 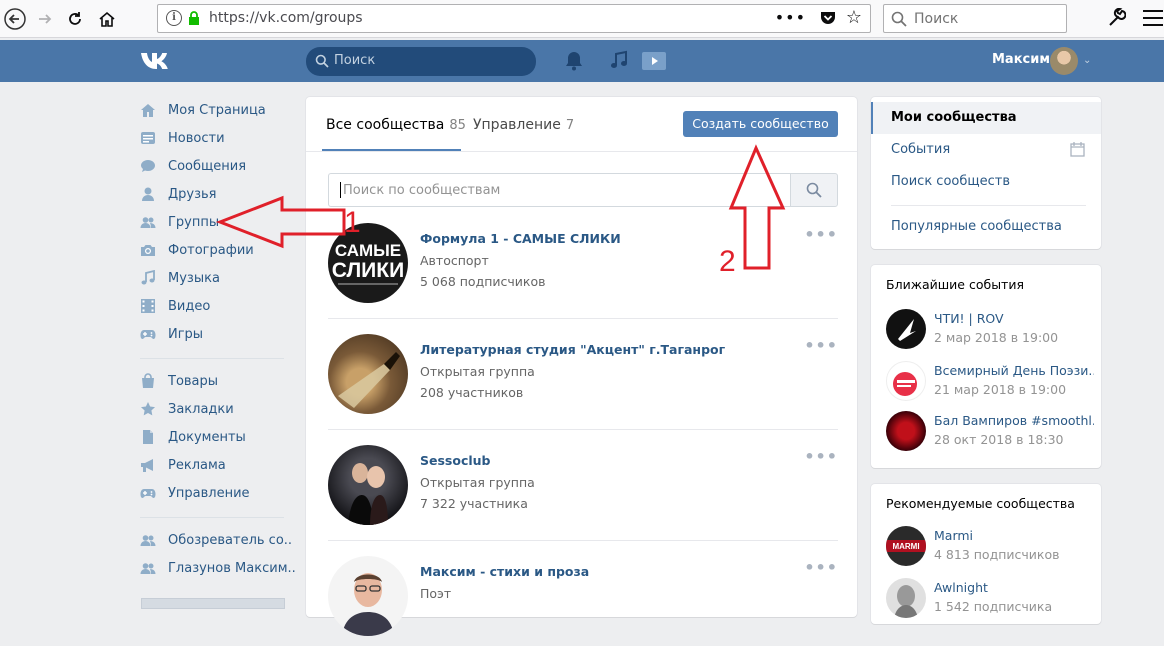 What do you see at coordinates (993, 548) in the screenshot?
I see `recommended-item: MARMI Marmi 4 813 подписчиков` at bounding box center [993, 548].